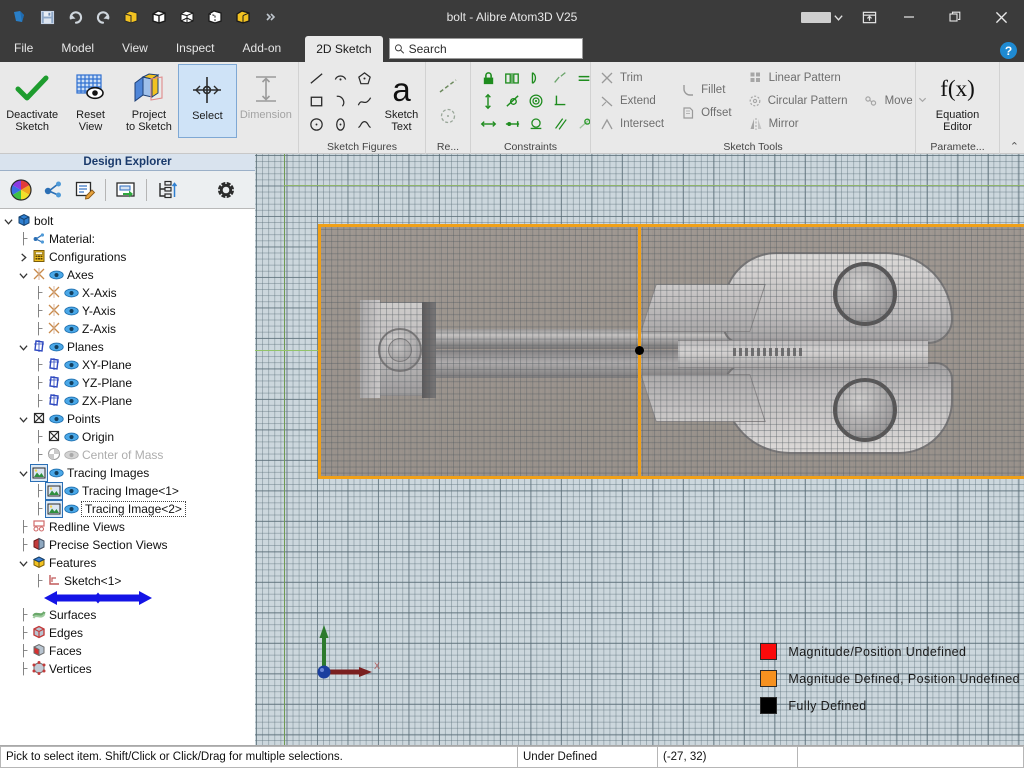 The image size is (1024, 768). Describe the element at coordinates (957, 101) in the screenshot. I see `equation-editor-button: f(x) Equation Editor` at that location.